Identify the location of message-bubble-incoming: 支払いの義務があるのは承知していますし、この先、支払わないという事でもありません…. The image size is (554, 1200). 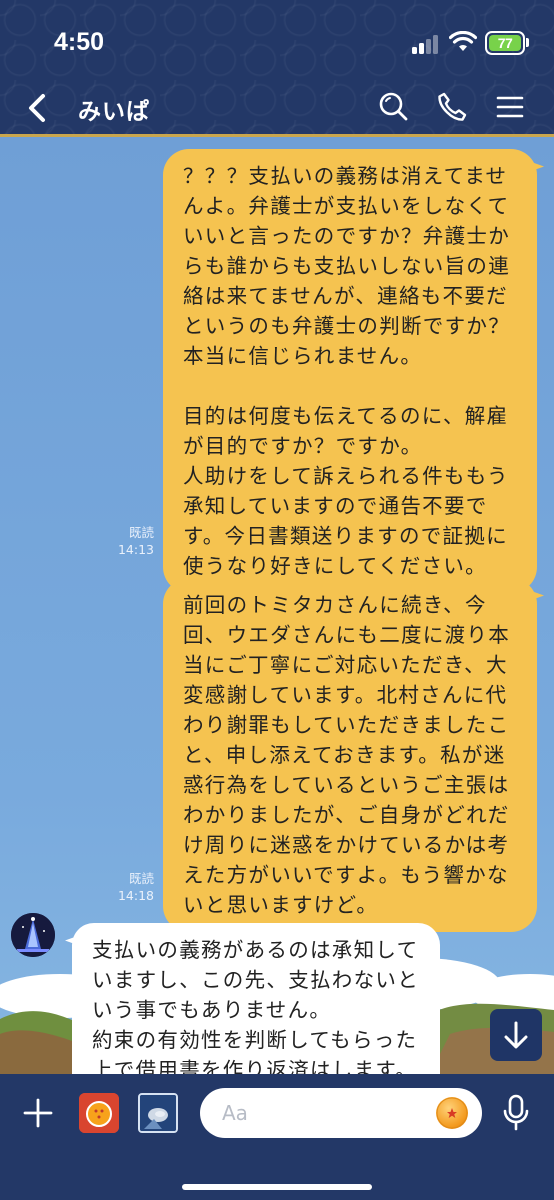
(256, 998).